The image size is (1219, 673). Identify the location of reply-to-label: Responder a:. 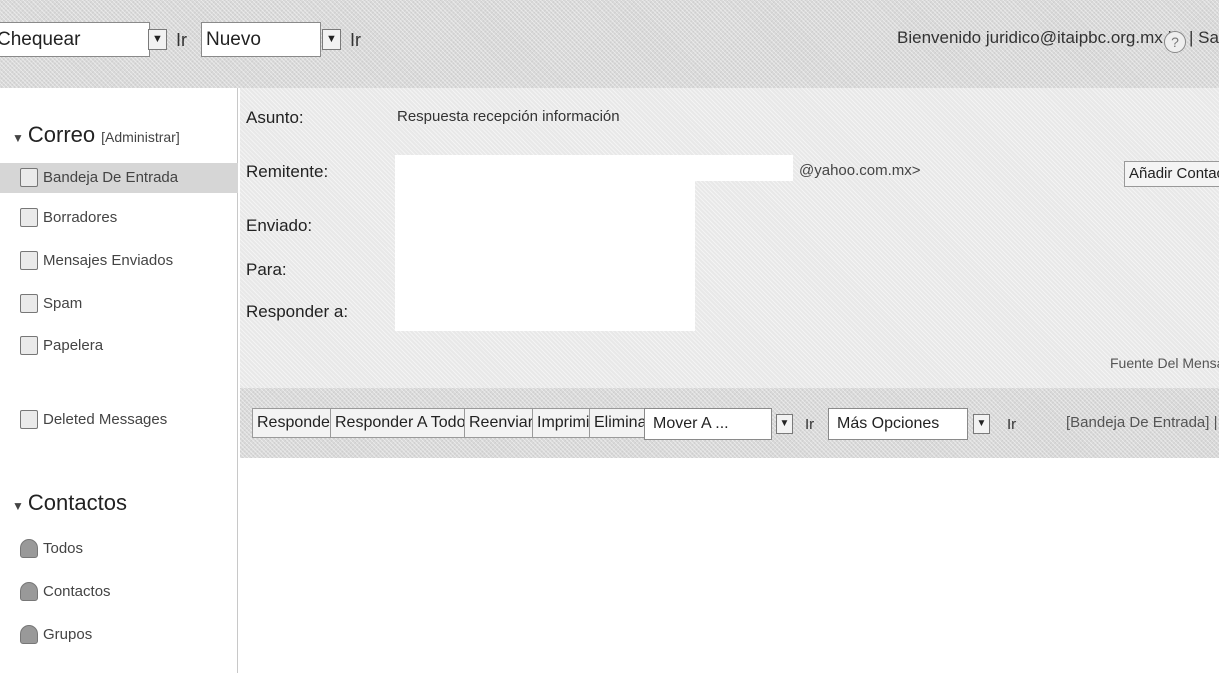
(297, 311).